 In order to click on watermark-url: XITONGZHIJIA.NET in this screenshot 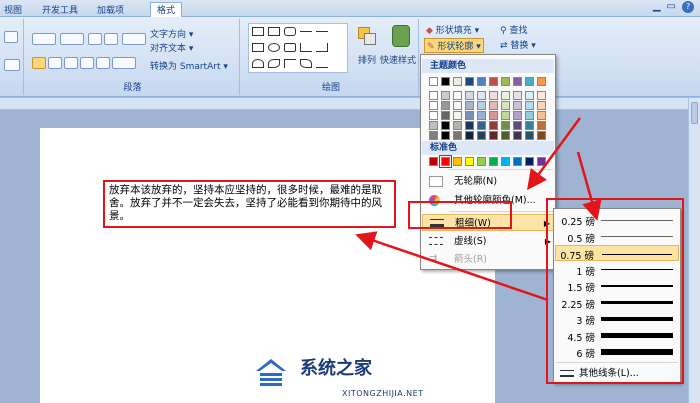, I will do `click(383, 393)`.